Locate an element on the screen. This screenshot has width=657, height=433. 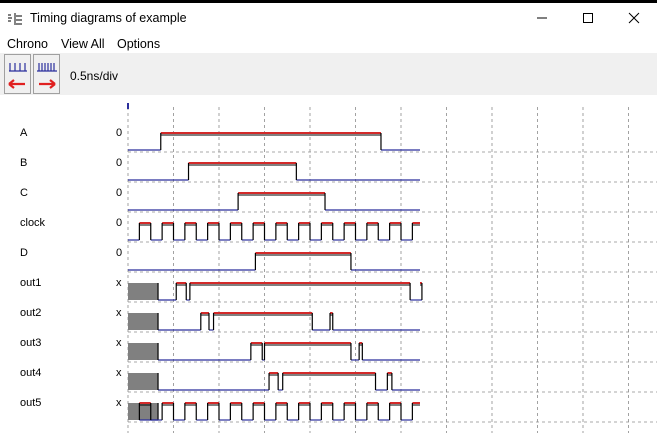
signal-label: out4 is located at coordinates (30, 373).